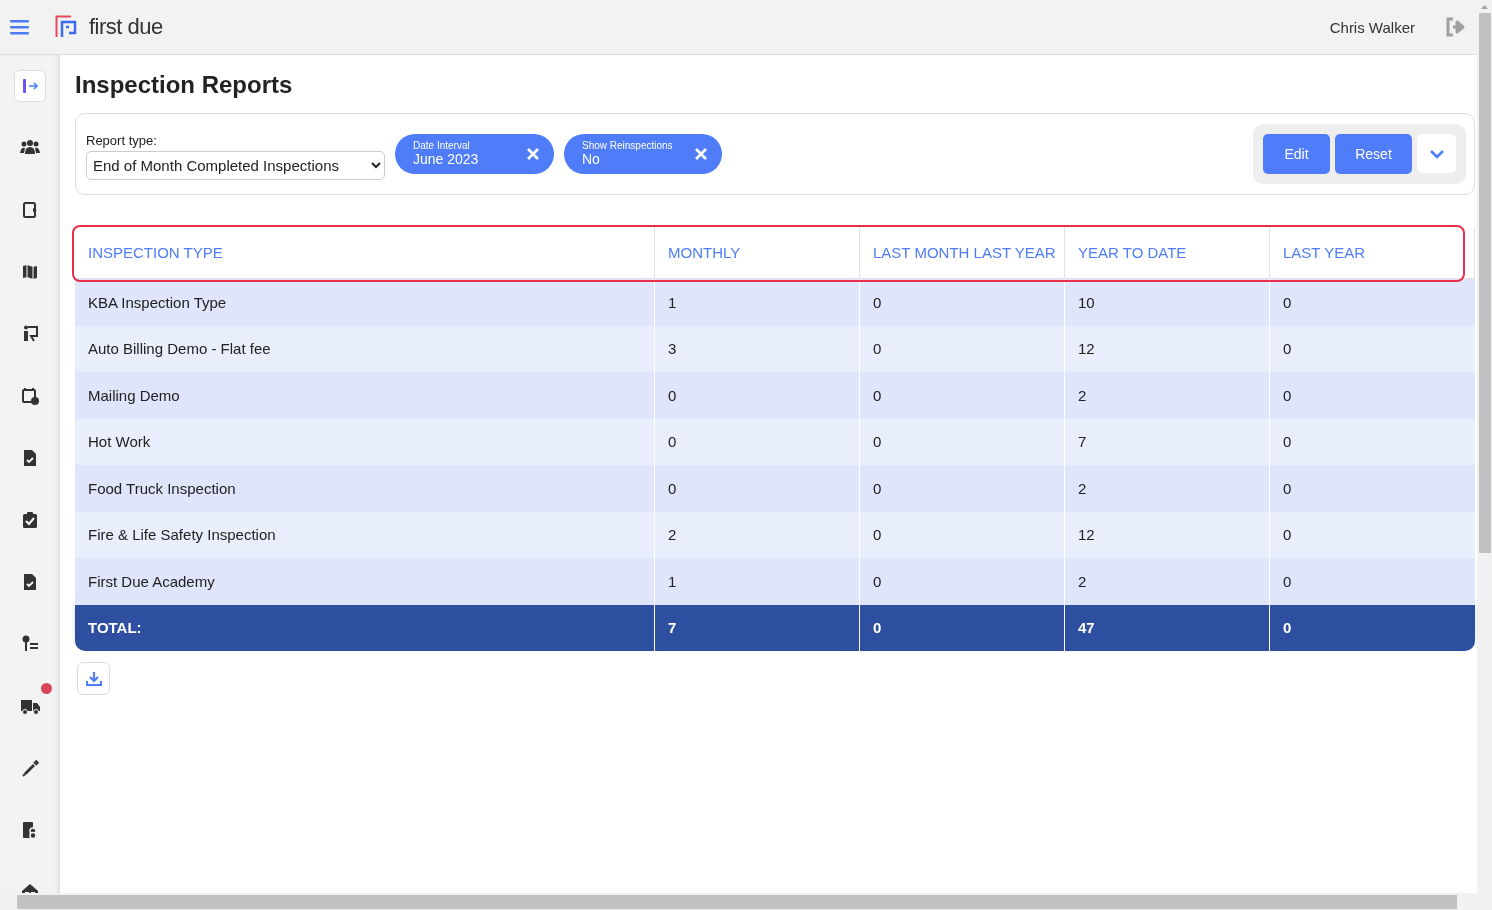 This screenshot has height=910, width=1492. Describe the element at coordinates (591, 159) in the screenshot. I see `chip-value: No` at that location.